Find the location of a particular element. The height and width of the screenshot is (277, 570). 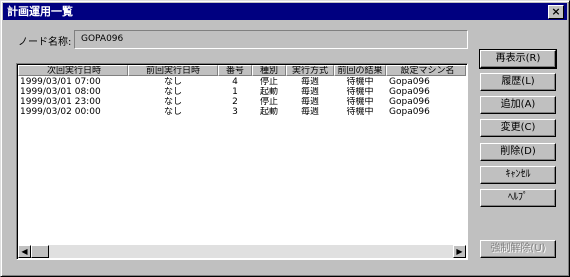

scroll-thumb is located at coordinates (40, 251).